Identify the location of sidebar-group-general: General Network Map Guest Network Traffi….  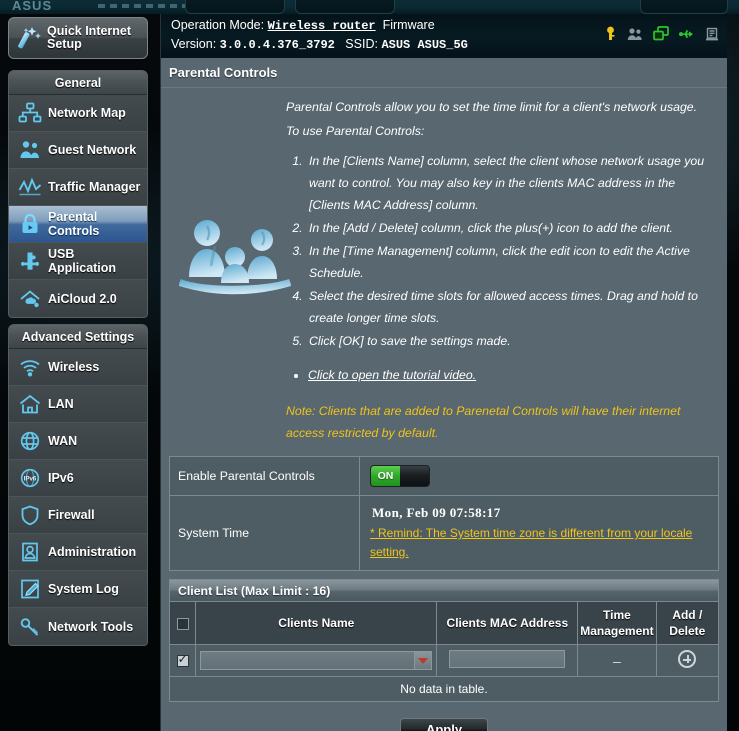
(78, 194).